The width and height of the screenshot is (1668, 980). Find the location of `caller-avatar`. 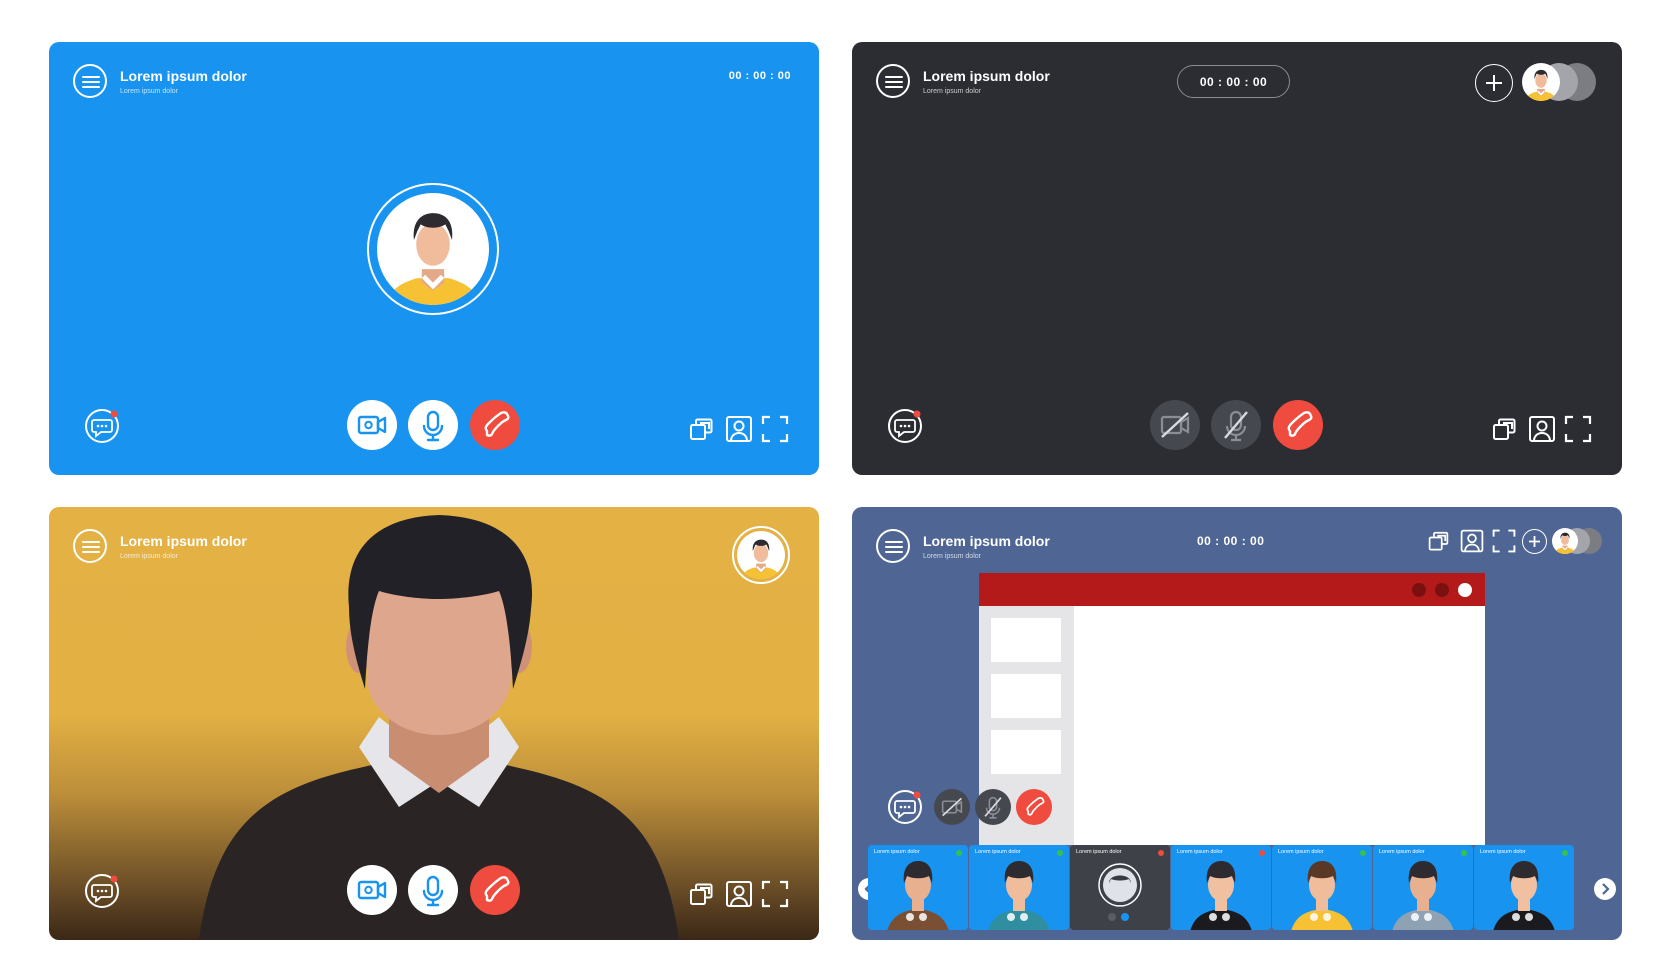

caller-avatar is located at coordinates (433, 249).